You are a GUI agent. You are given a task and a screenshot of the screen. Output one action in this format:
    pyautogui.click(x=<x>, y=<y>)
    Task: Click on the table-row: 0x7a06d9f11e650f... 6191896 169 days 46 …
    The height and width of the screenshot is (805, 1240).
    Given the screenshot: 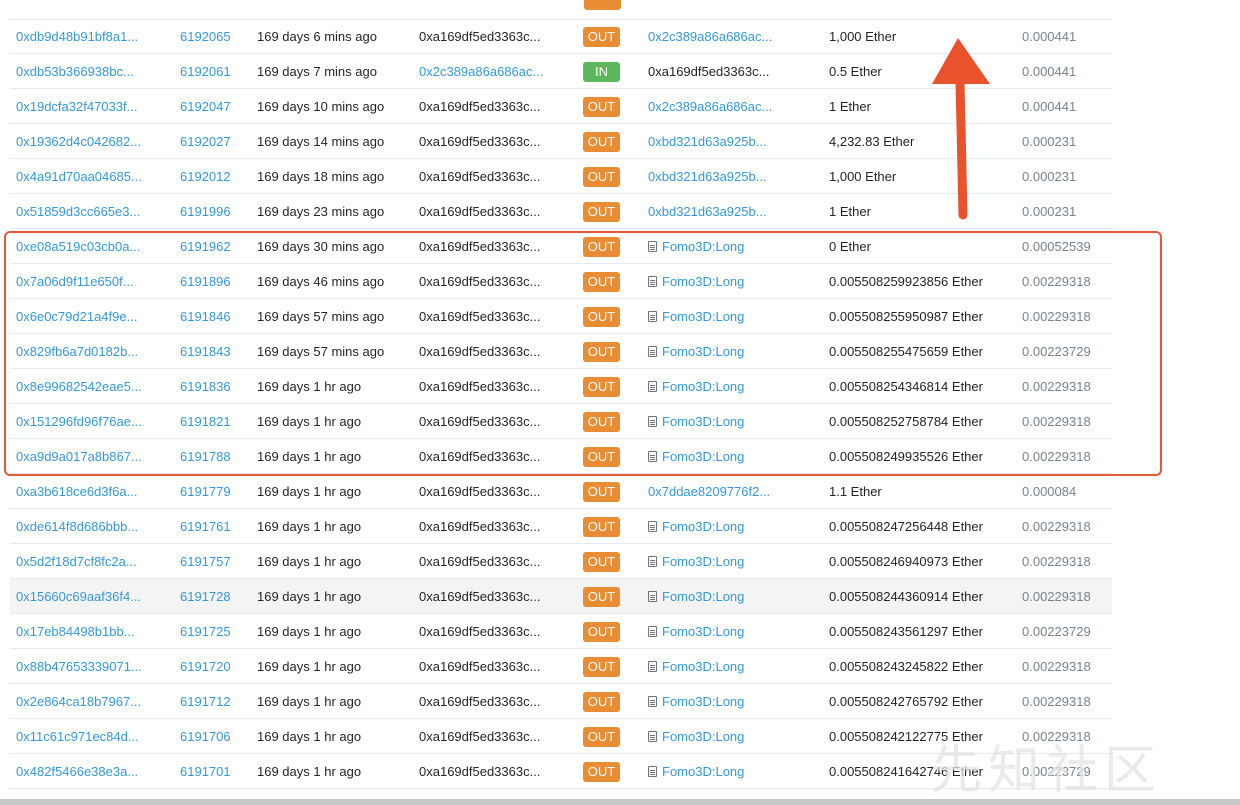 What is the action you would take?
    pyautogui.click(x=561, y=281)
    